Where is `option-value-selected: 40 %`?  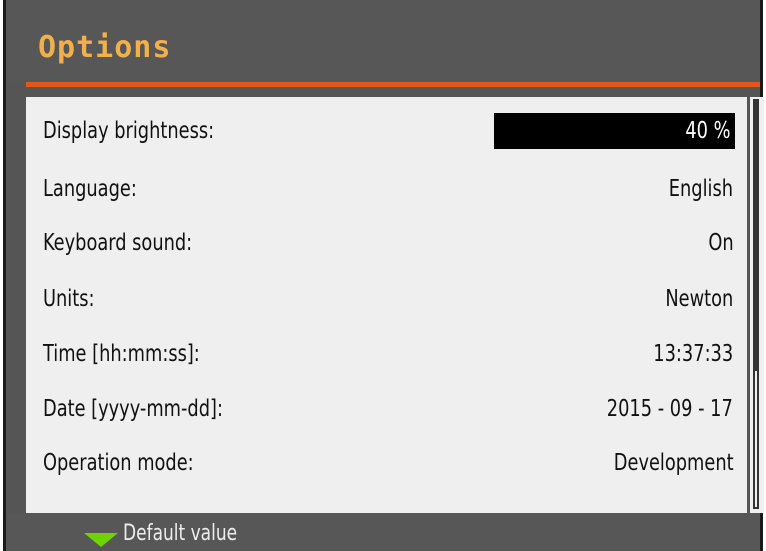
option-value-selected: 40 % is located at coordinates (614, 131).